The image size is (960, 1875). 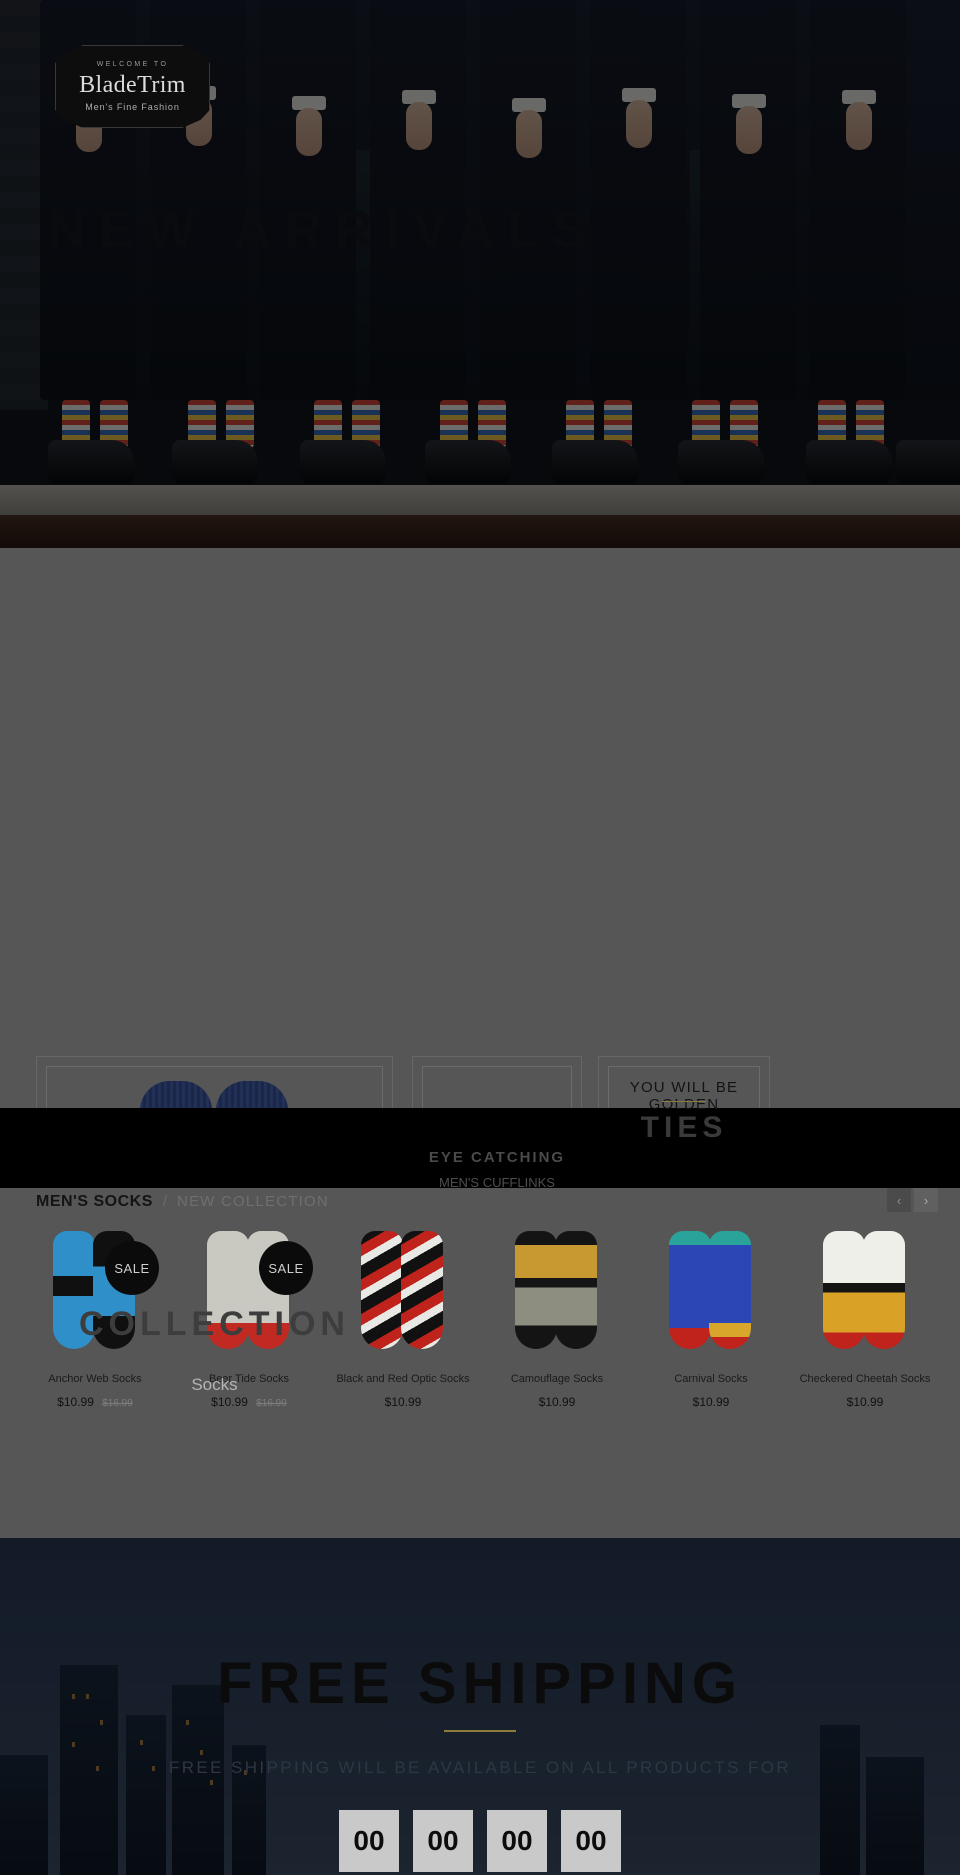 What do you see at coordinates (517, 1841) in the screenshot?
I see `countdown-minutes: 00` at bounding box center [517, 1841].